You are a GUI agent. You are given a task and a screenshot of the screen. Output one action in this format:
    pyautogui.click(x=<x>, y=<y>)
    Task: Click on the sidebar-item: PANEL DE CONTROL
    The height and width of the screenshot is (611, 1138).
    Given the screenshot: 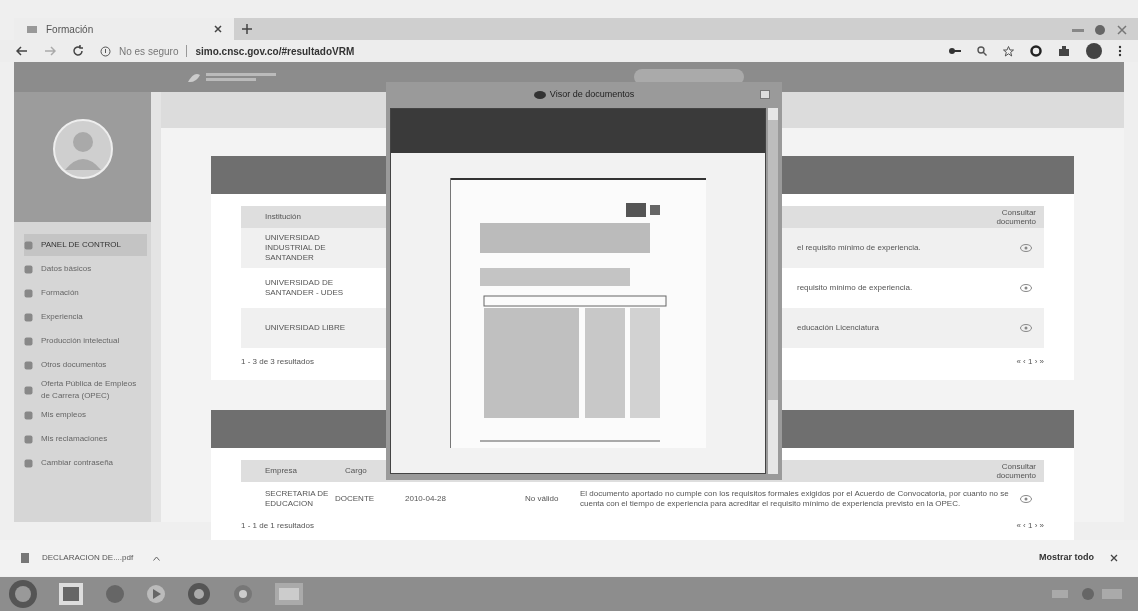 What is the action you would take?
    pyautogui.click(x=85, y=245)
    